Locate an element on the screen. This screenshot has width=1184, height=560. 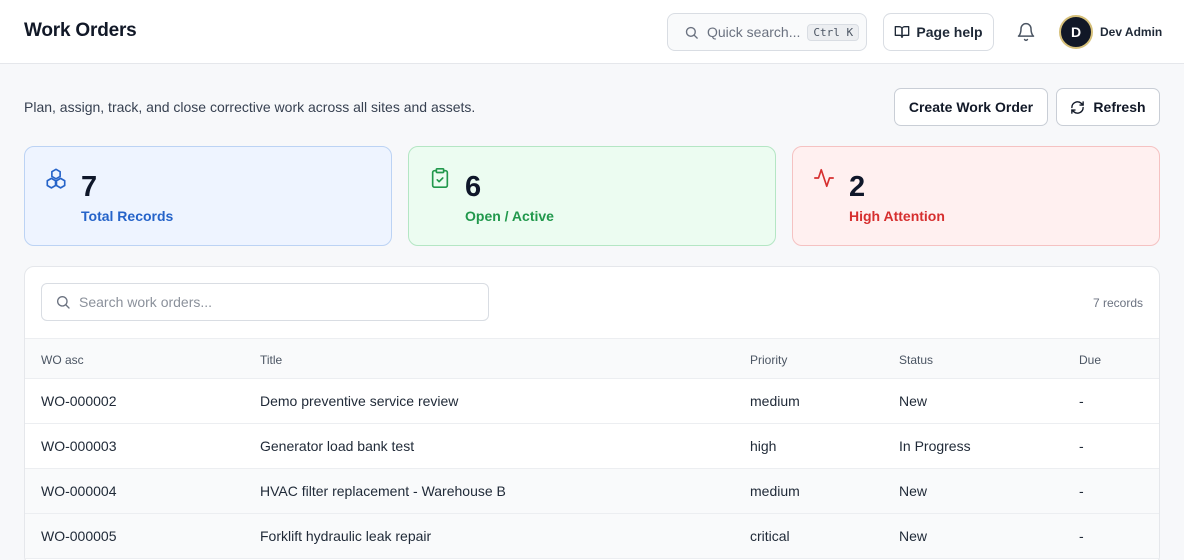
page-title: Work Orders is located at coordinates (80, 30).